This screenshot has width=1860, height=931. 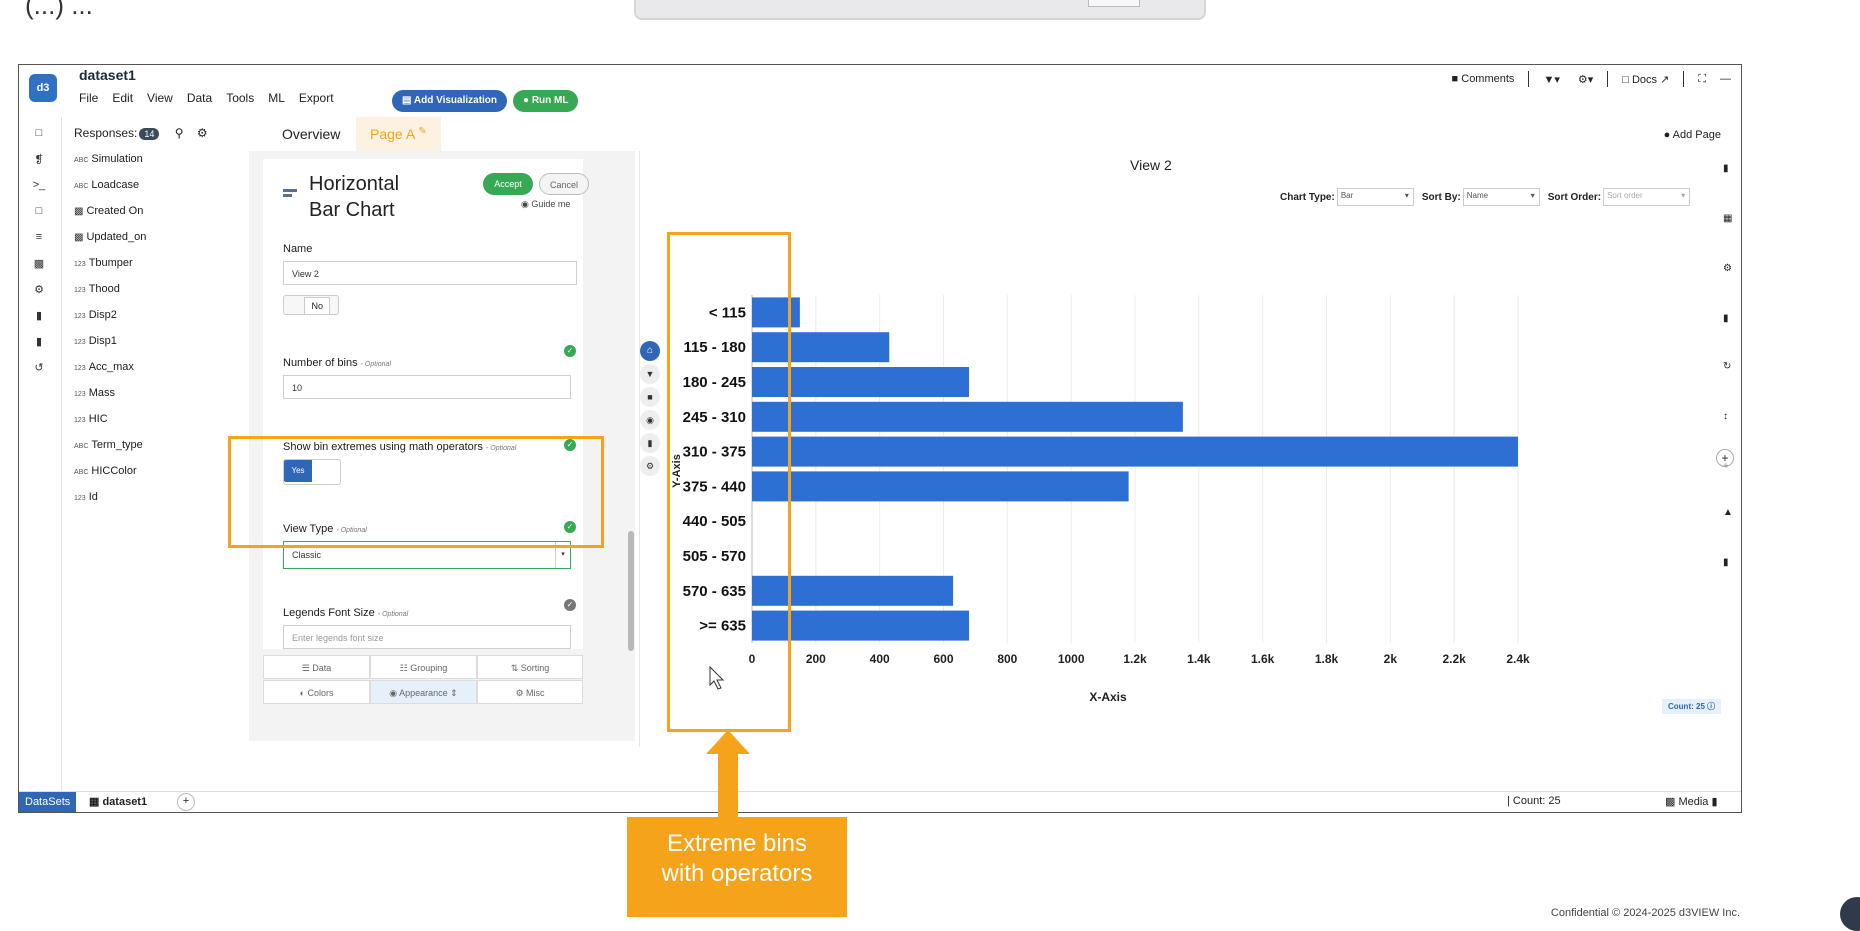 What do you see at coordinates (728, 786) in the screenshot?
I see `callout-arrow` at bounding box center [728, 786].